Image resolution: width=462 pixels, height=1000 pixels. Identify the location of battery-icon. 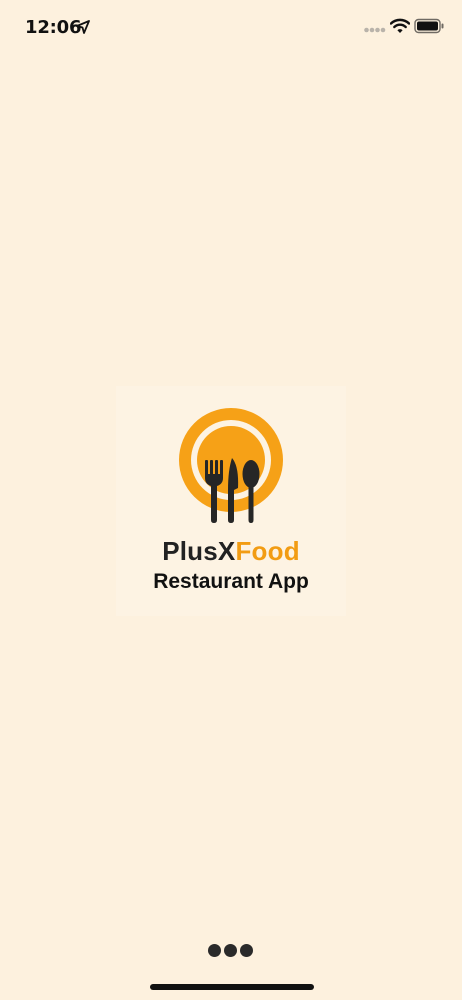
(429, 26).